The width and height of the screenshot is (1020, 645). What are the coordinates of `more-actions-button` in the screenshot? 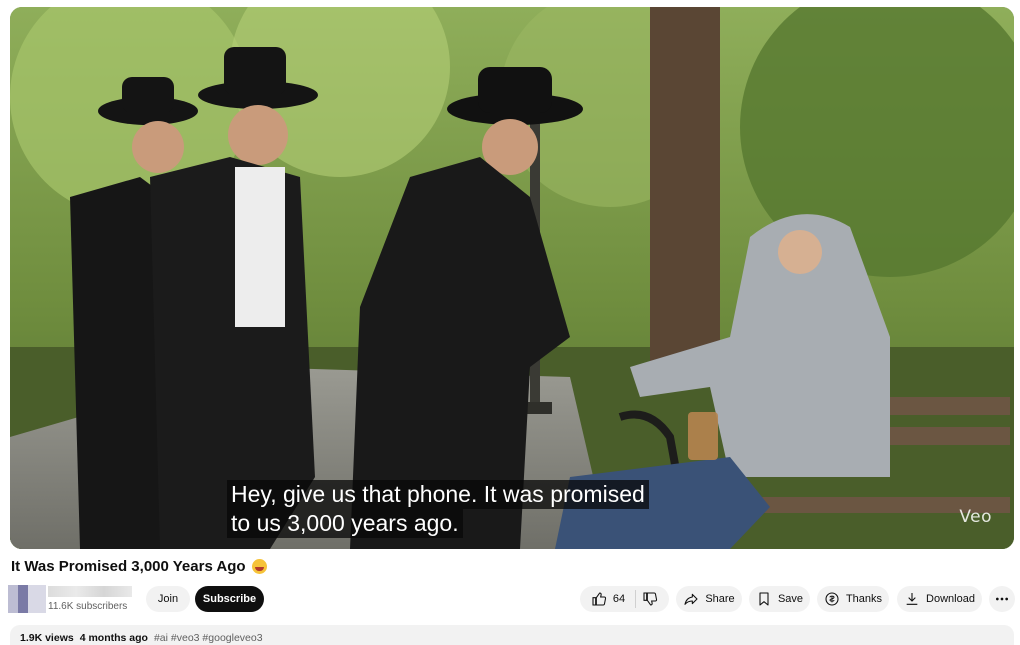 It's located at (1002, 599).